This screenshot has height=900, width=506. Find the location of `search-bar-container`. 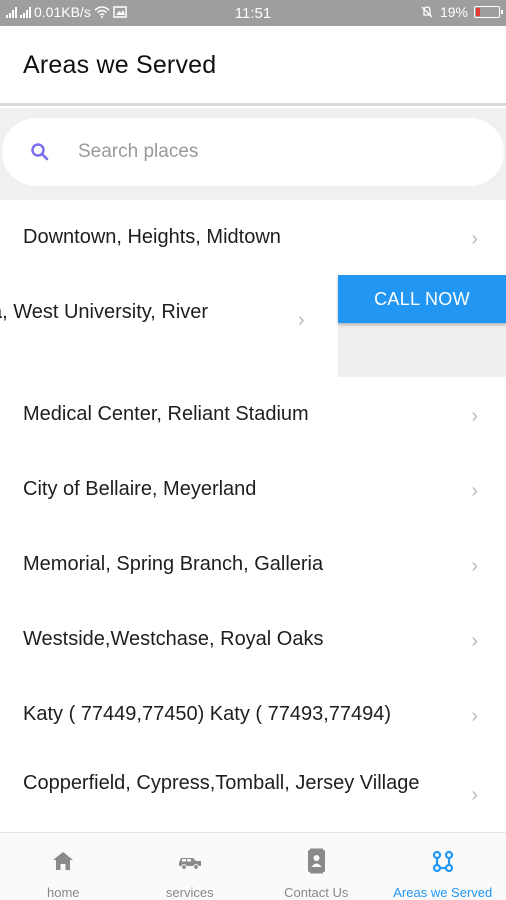

search-bar-container is located at coordinates (253, 154).